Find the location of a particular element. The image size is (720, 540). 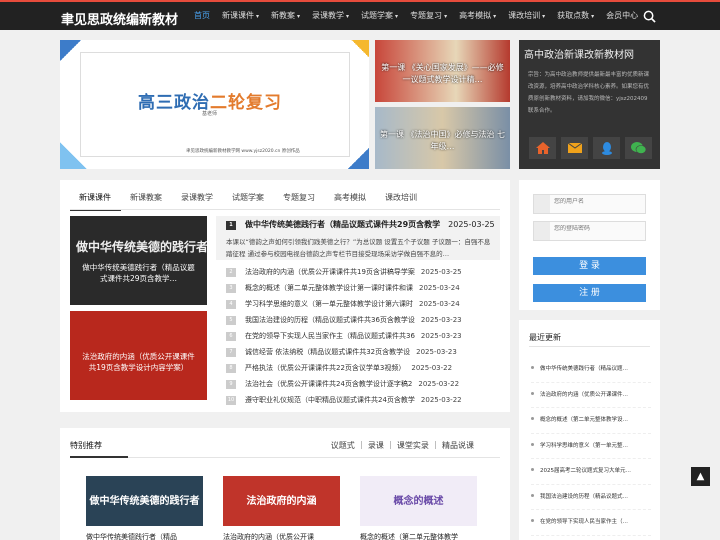

list-item: 7 诚信经营 依法纳税（精品议题式课件共32页含教学设 2025-03-23 is located at coordinates (366, 352).